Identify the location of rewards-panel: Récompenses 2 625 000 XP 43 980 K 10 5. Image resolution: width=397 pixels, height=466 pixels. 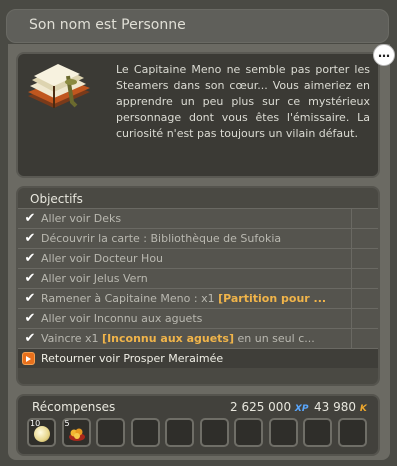
(198, 425).